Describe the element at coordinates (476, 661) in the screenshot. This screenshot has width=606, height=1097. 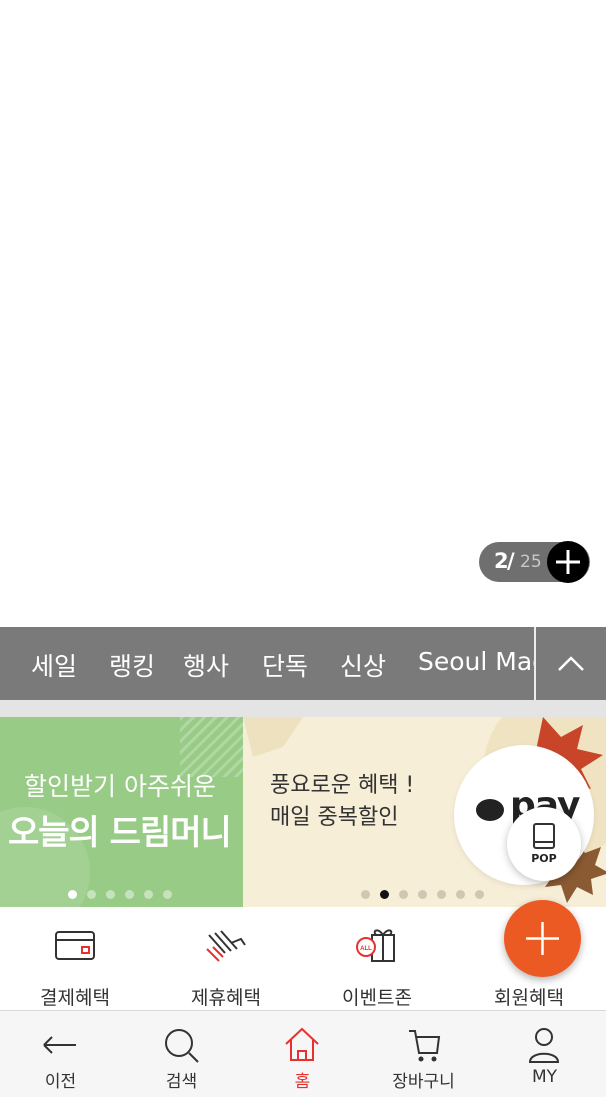
I see `category-seoul-mac: Seoul Mac` at that location.